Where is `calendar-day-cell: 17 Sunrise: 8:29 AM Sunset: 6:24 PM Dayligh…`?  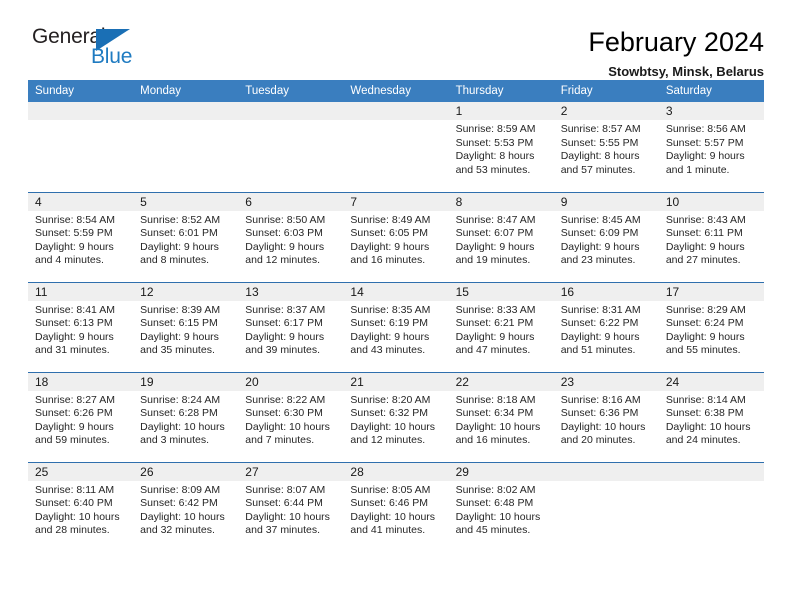 calendar-day-cell: 17 Sunrise: 8:29 AM Sunset: 6:24 PM Dayligh… is located at coordinates (711, 326).